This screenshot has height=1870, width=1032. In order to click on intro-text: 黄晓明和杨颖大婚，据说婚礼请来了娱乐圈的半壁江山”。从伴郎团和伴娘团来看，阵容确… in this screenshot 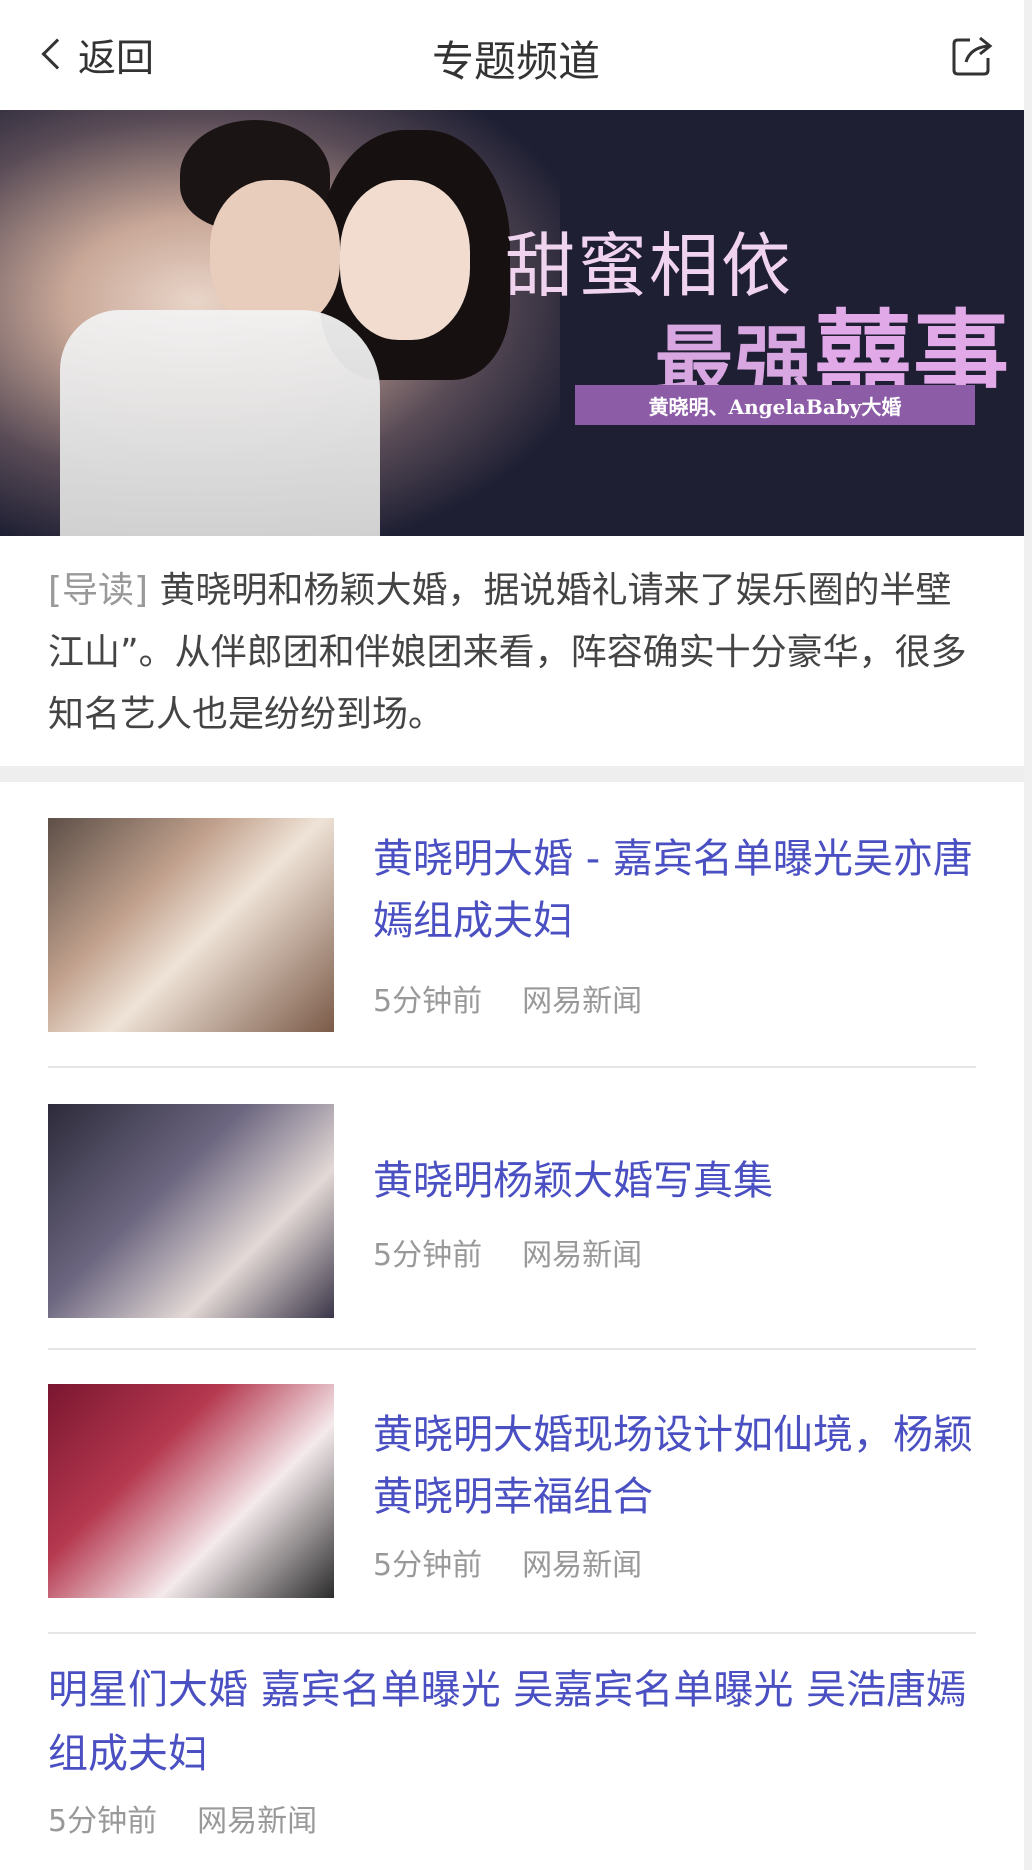, I will do `click(507, 652)`.